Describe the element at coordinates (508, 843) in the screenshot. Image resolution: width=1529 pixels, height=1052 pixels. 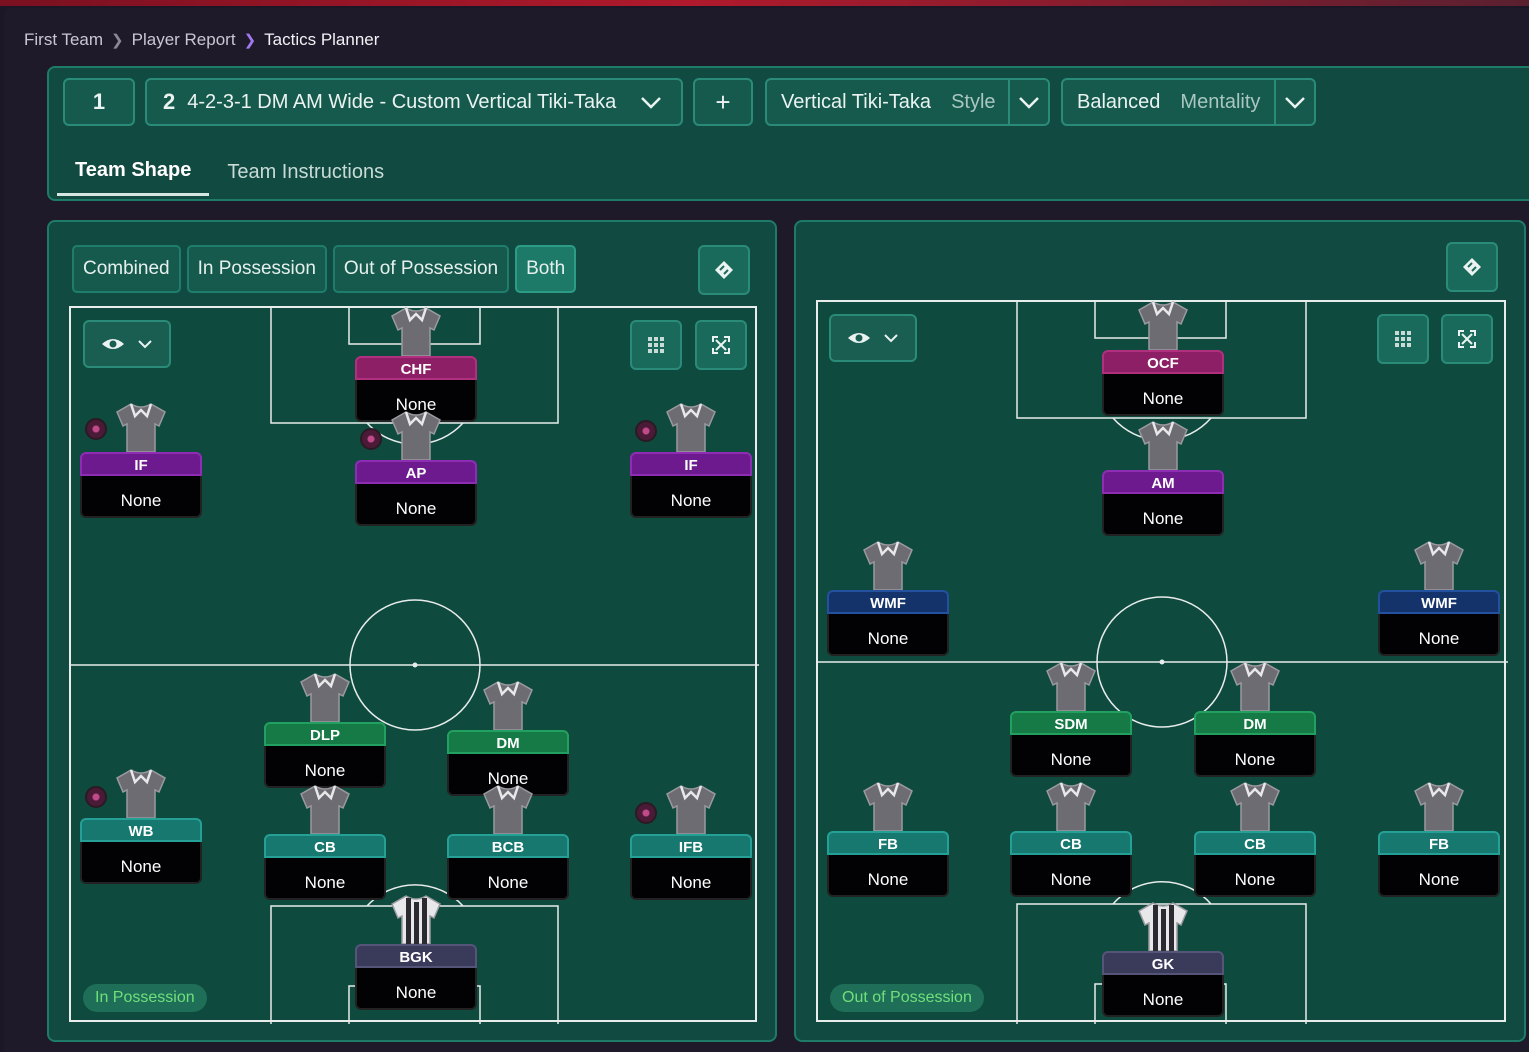
I see `player-slot-bcb: BCB None` at that location.